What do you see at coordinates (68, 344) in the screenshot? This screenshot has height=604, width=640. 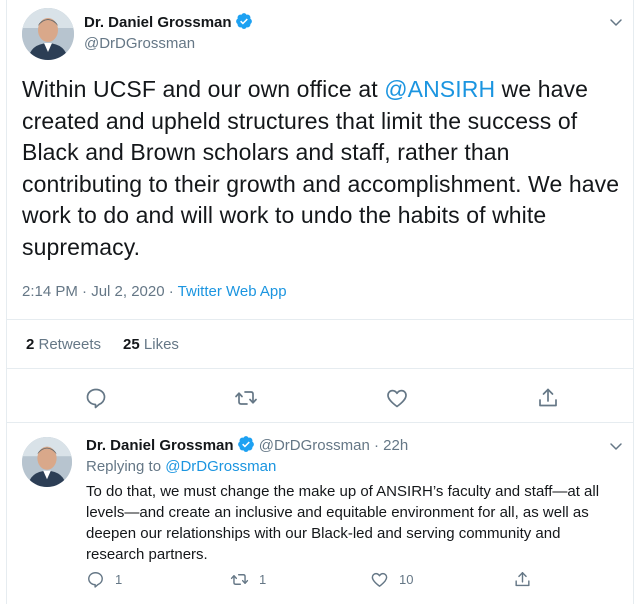 I see `retweets-label: Retweets` at bounding box center [68, 344].